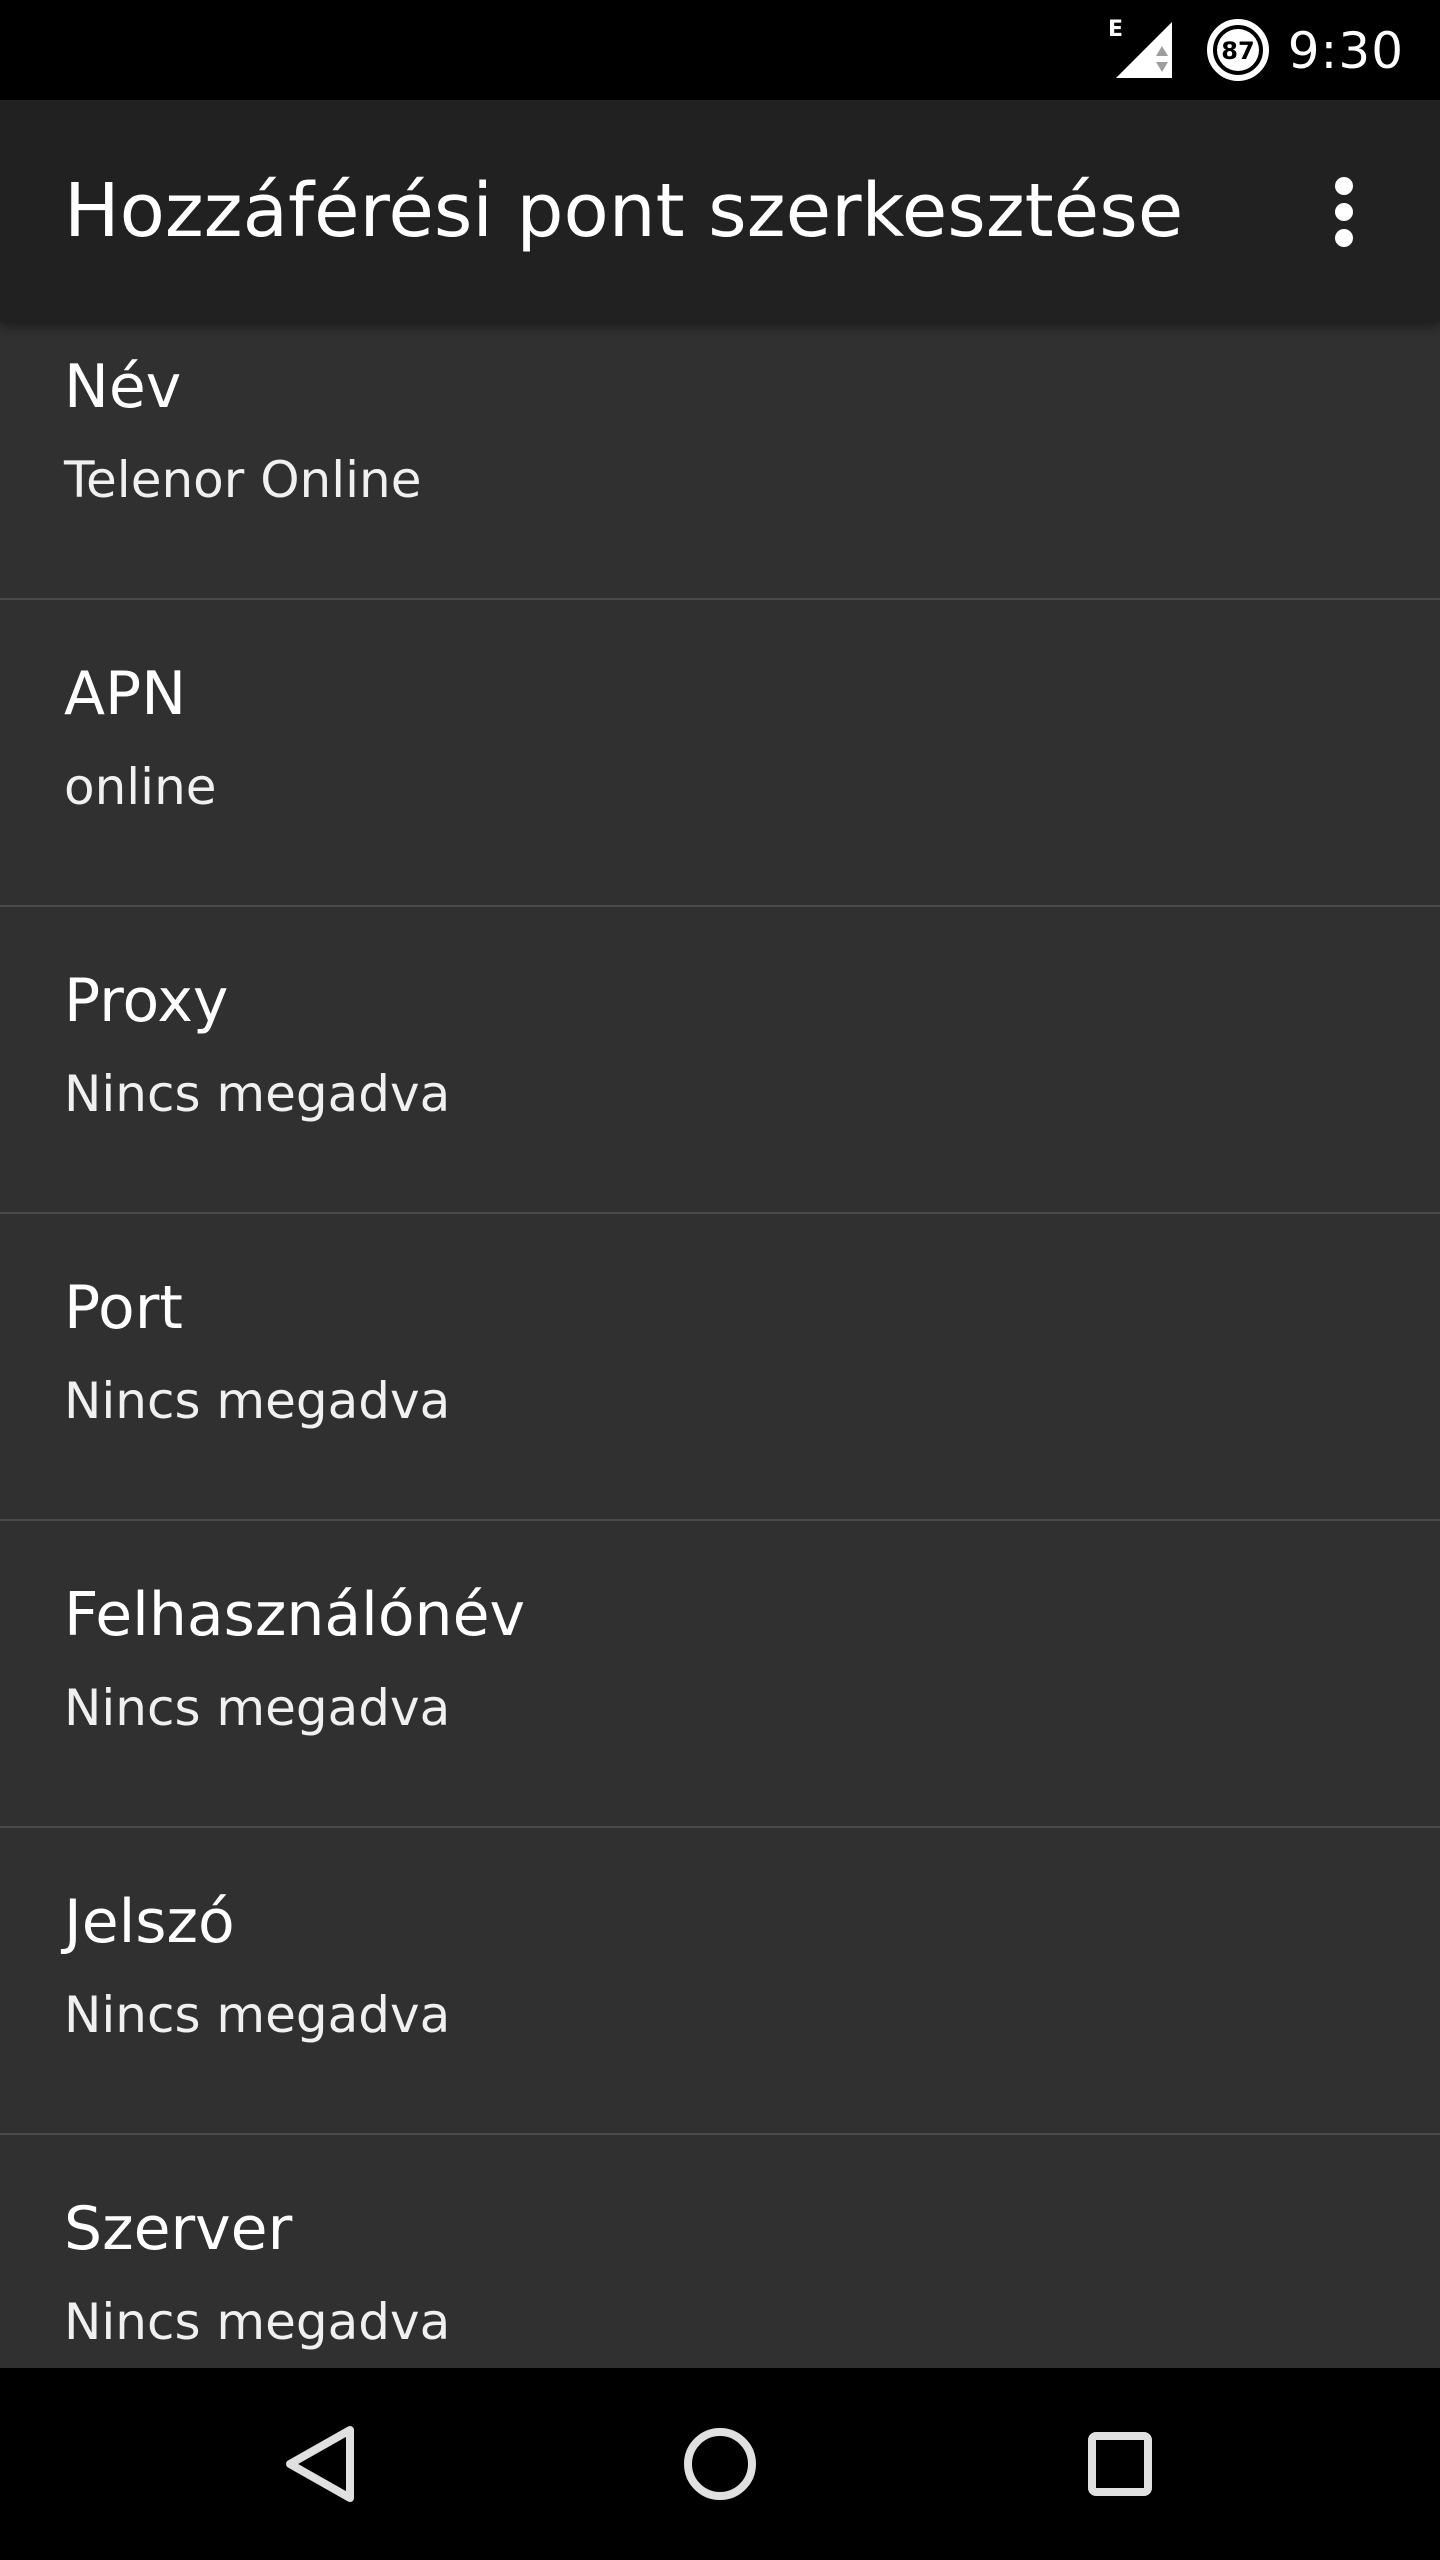 The height and width of the screenshot is (2560, 1440). Describe the element at coordinates (320, 2464) in the screenshot. I see `back-icon` at that location.